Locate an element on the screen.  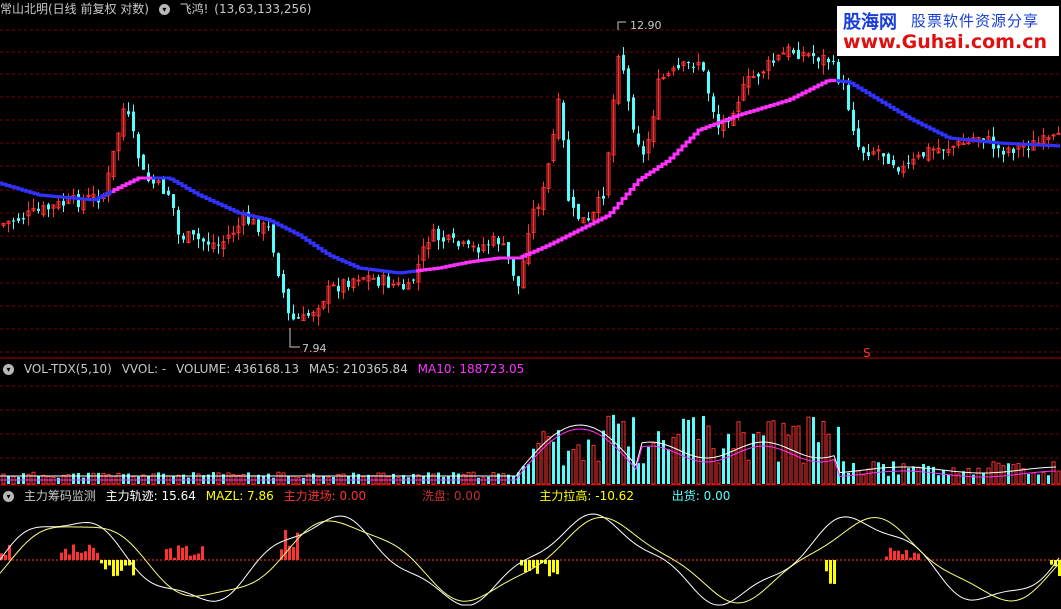
volume-indicator-name: VOL-TDX(5,10) is located at coordinates (68, 369).